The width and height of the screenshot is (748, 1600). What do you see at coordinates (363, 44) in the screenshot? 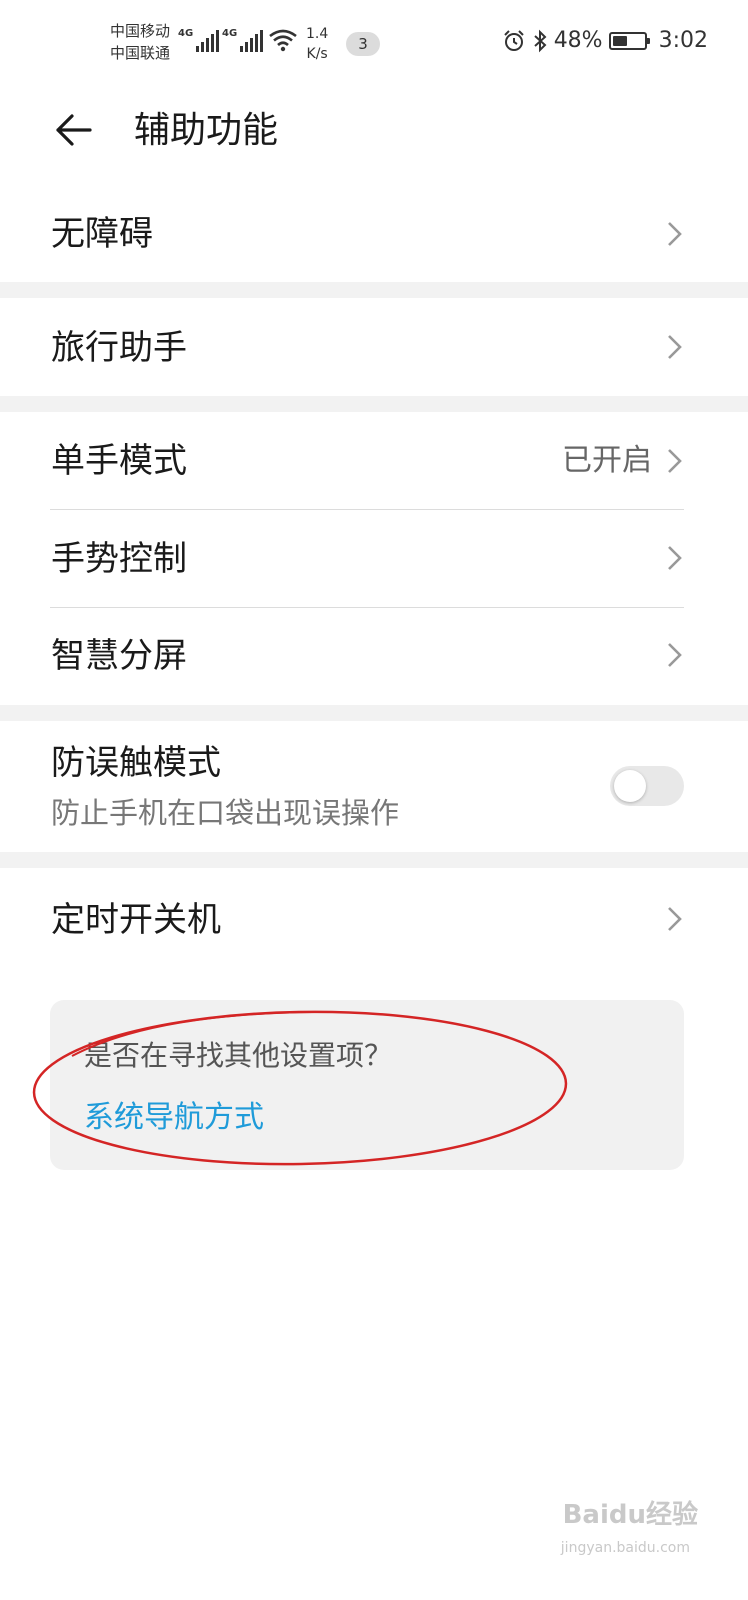
I see `notification-count-badge: 3` at bounding box center [363, 44].